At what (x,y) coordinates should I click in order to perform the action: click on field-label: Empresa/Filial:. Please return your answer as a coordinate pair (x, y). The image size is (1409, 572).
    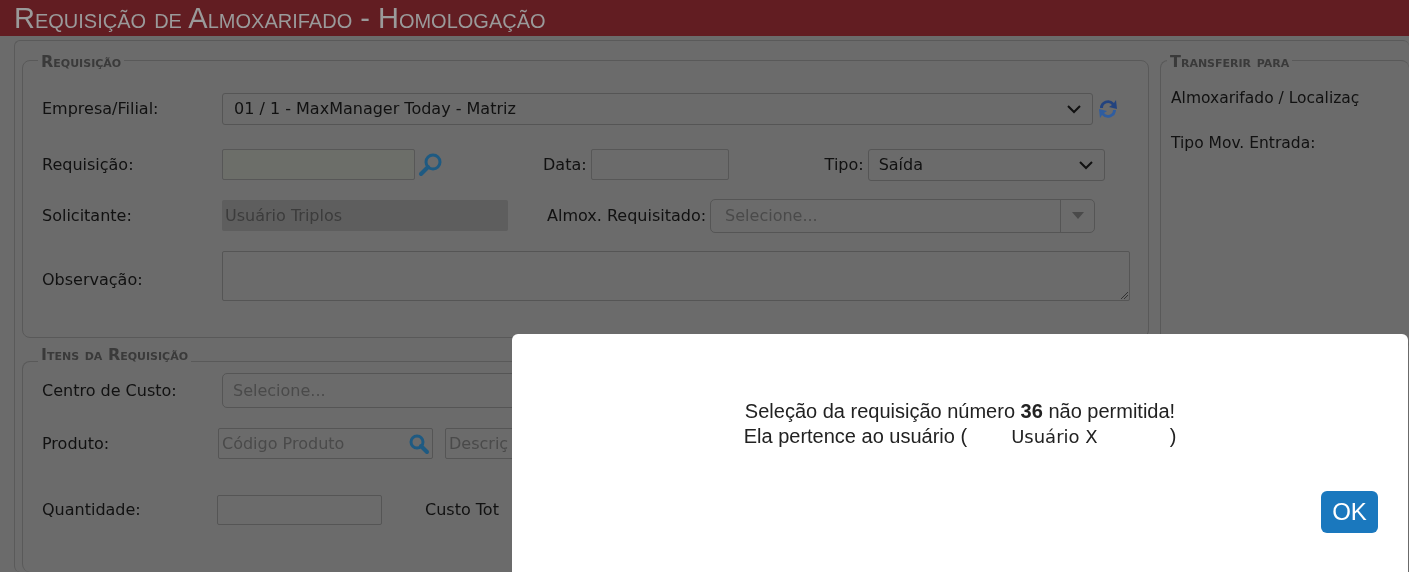
    Looking at the image, I should click on (101, 109).